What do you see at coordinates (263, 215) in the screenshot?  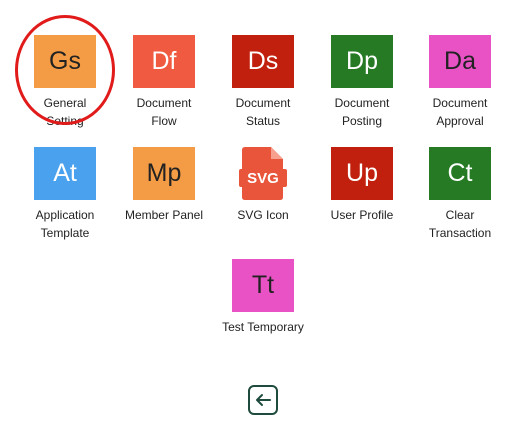 I see `module-label: SVG Icon` at bounding box center [263, 215].